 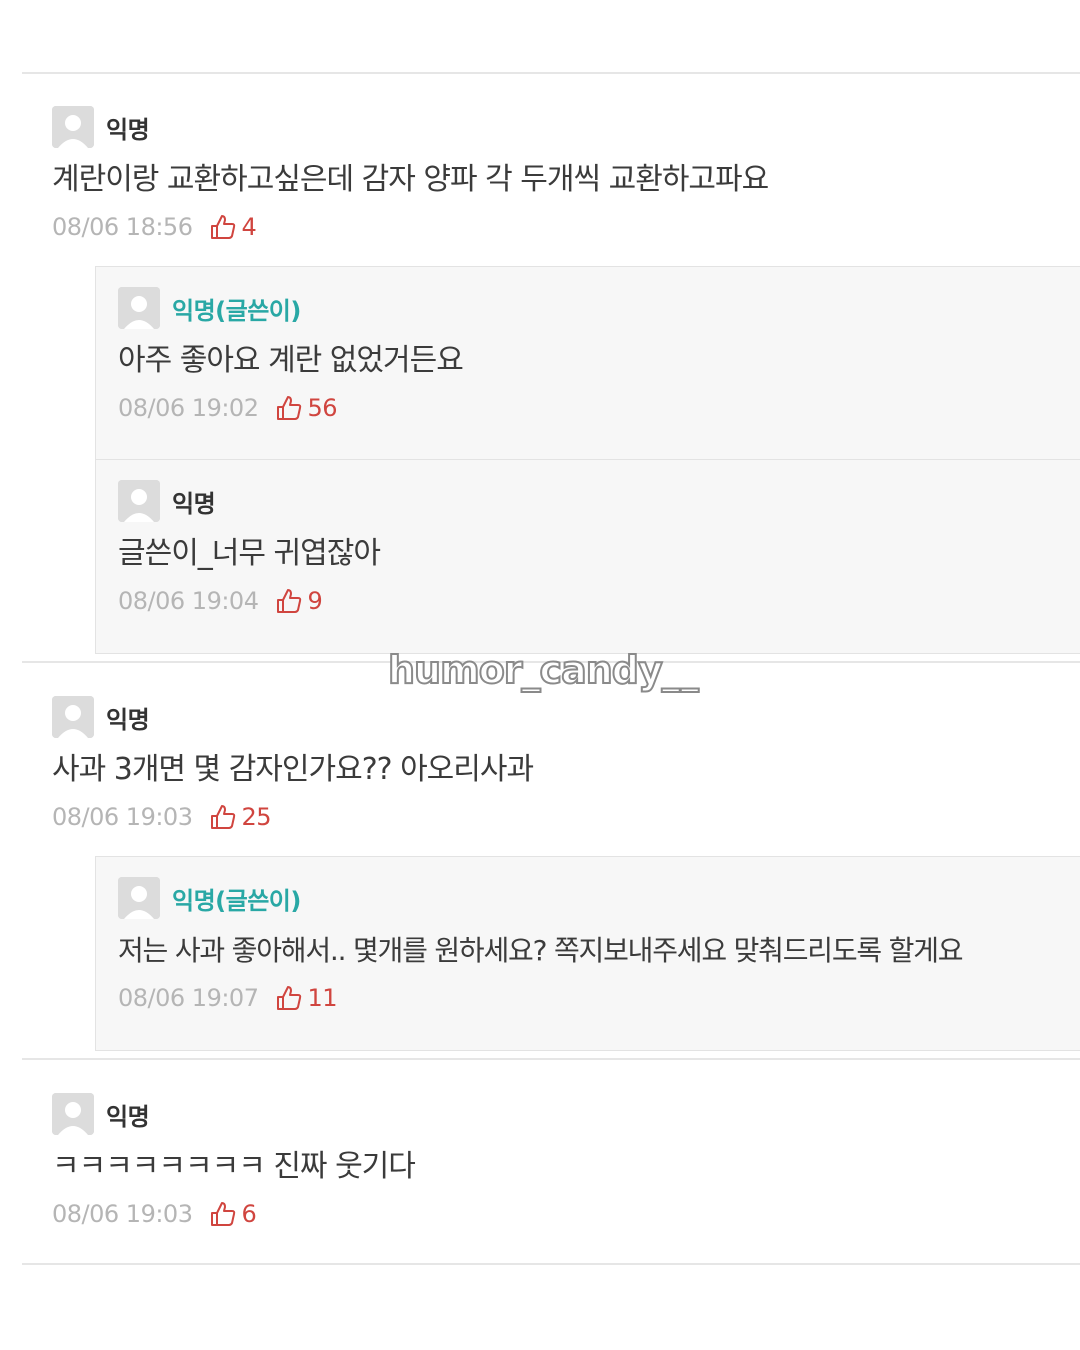 What do you see at coordinates (599, 501) in the screenshot?
I see `reply-header: 익명` at bounding box center [599, 501].